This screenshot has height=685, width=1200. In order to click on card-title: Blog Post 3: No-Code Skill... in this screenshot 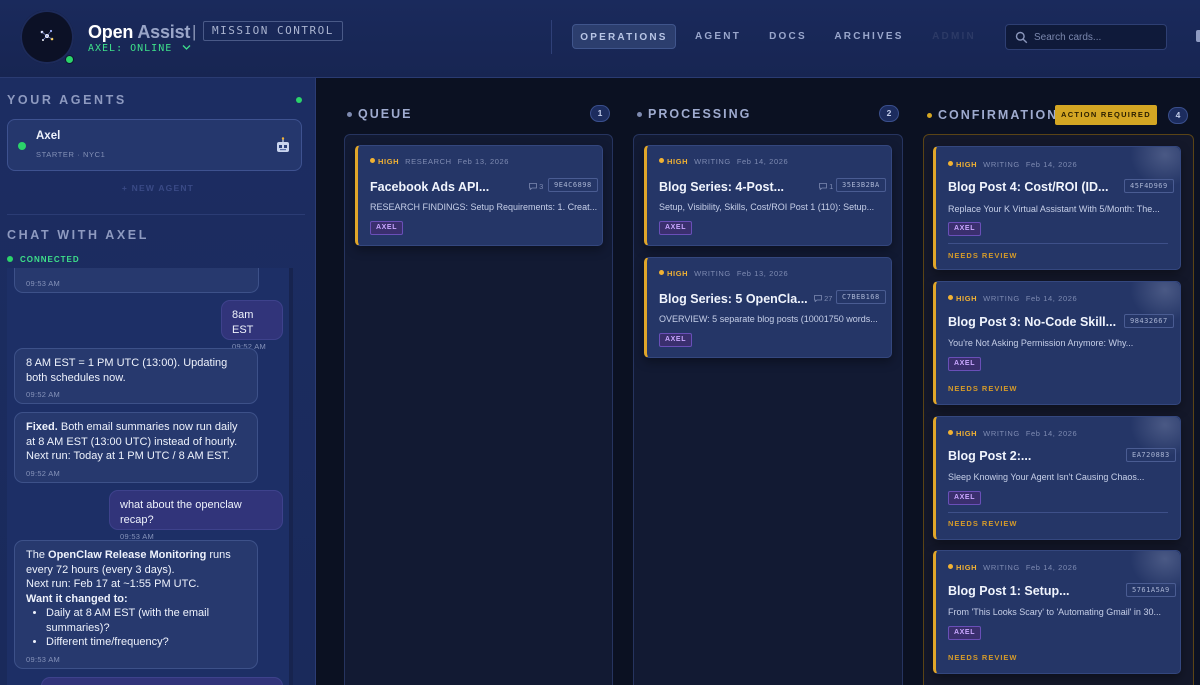, I will do `click(1032, 322)`.